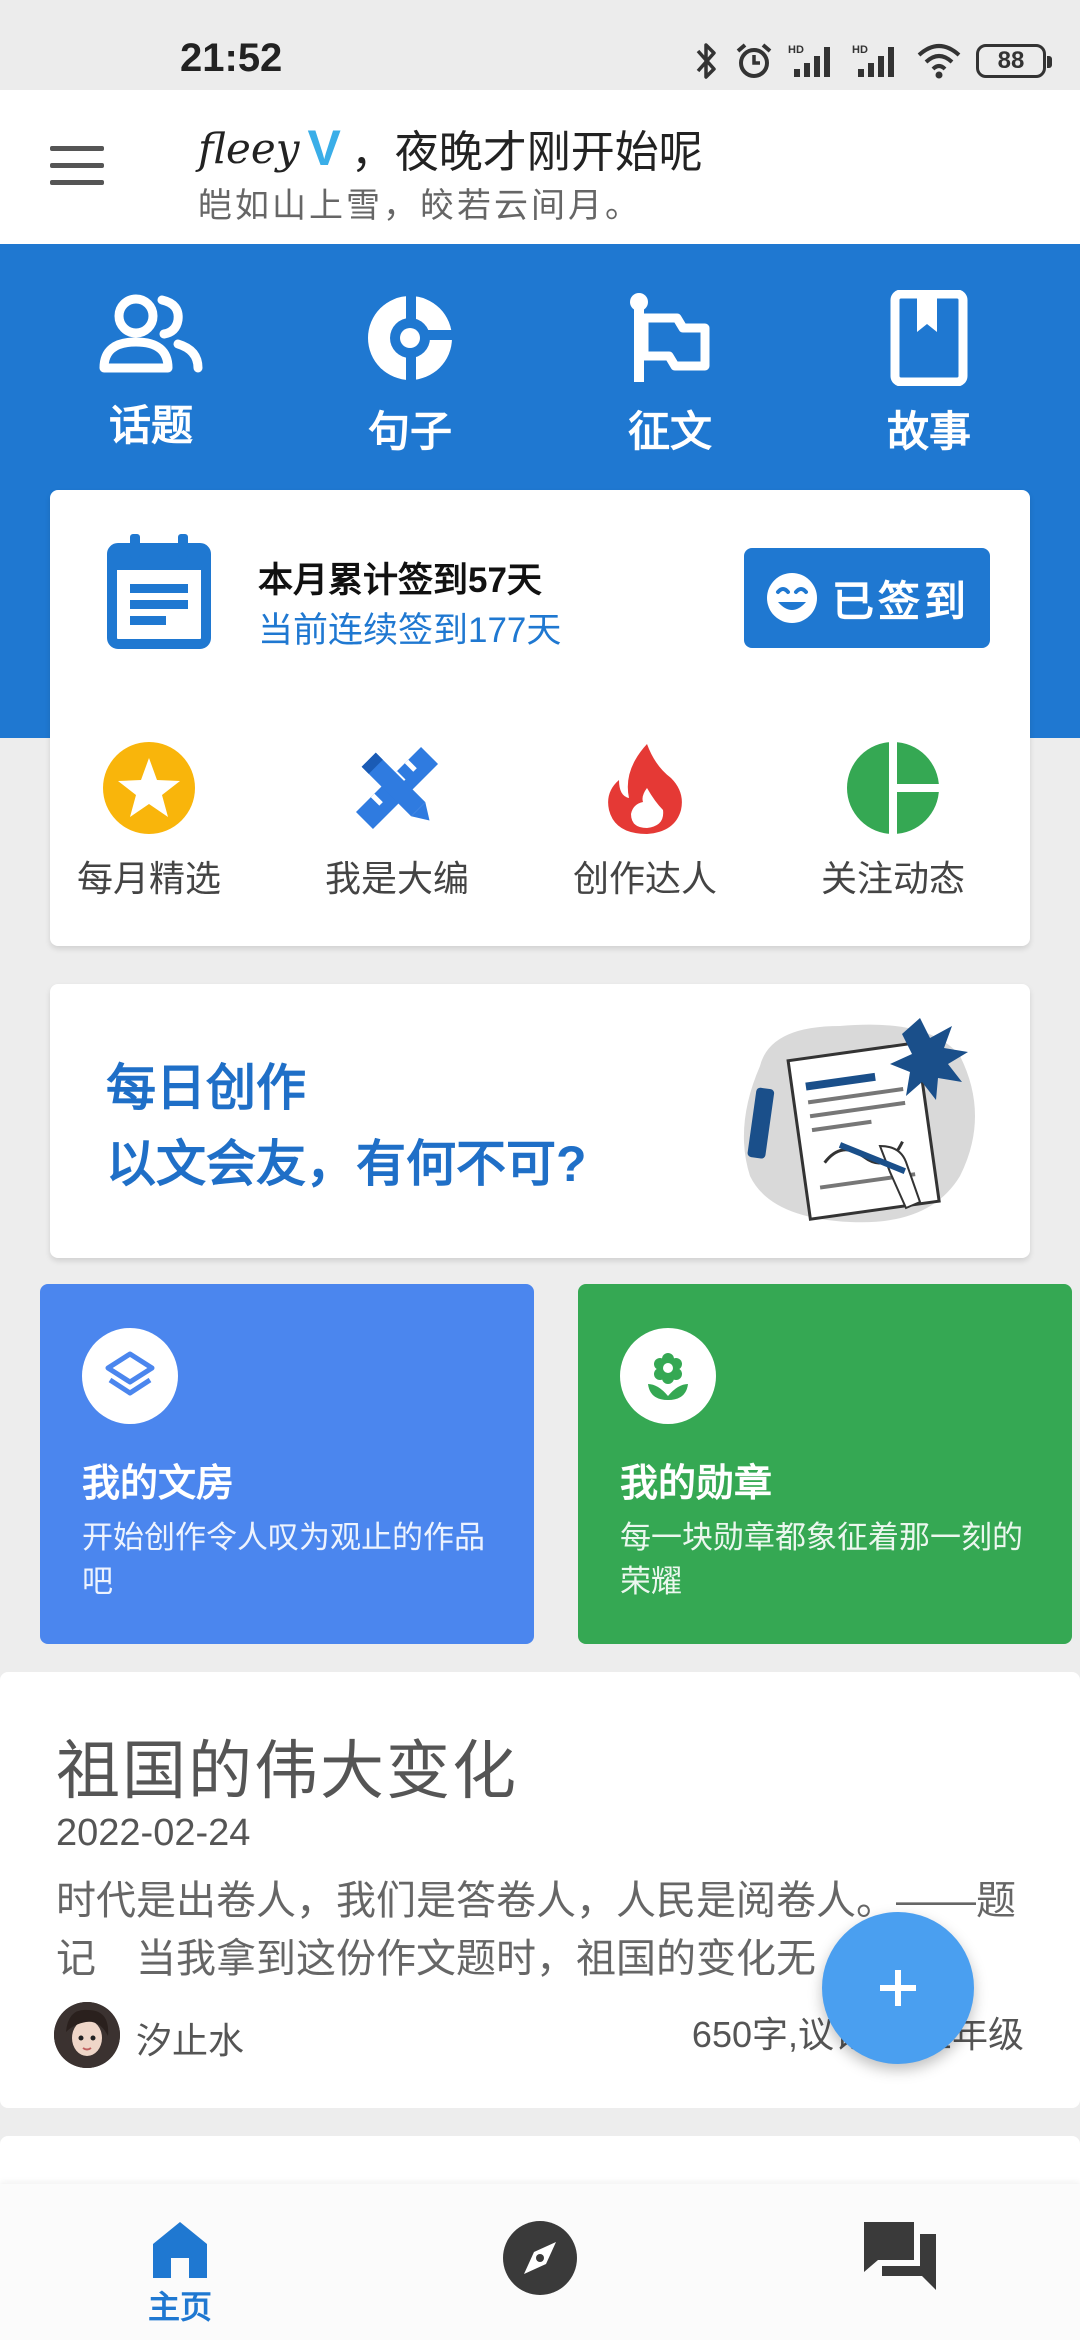 This screenshot has width=1080, height=2340. What do you see at coordinates (669, 431) in the screenshot?
I see `nav-essay-contest-label: 征文` at bounding box center [669, 431].